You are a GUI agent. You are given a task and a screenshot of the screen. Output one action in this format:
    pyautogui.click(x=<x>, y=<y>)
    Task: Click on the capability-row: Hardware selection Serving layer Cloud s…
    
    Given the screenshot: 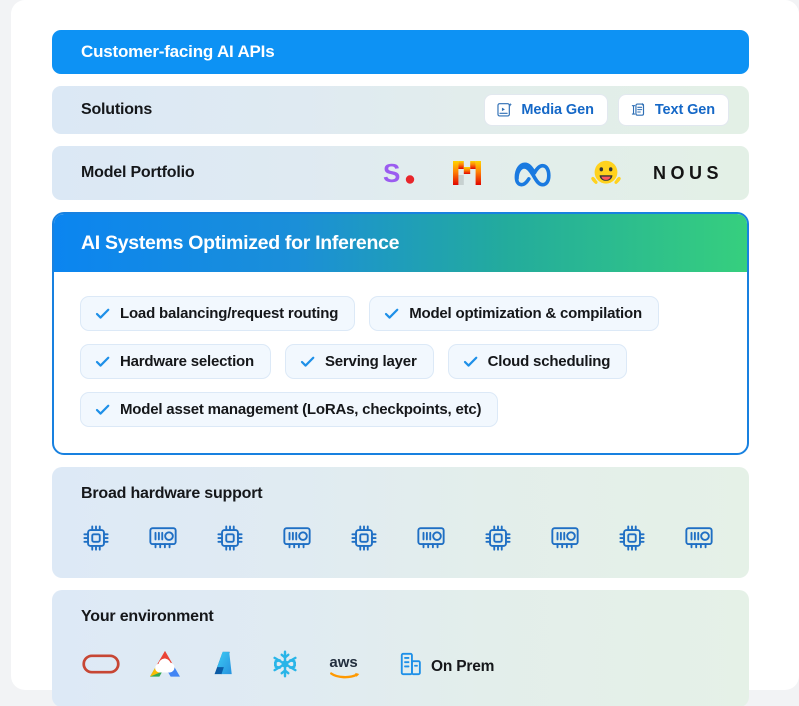 What is the action you would take?
    pyautogui.click(x=400, y=361)
    